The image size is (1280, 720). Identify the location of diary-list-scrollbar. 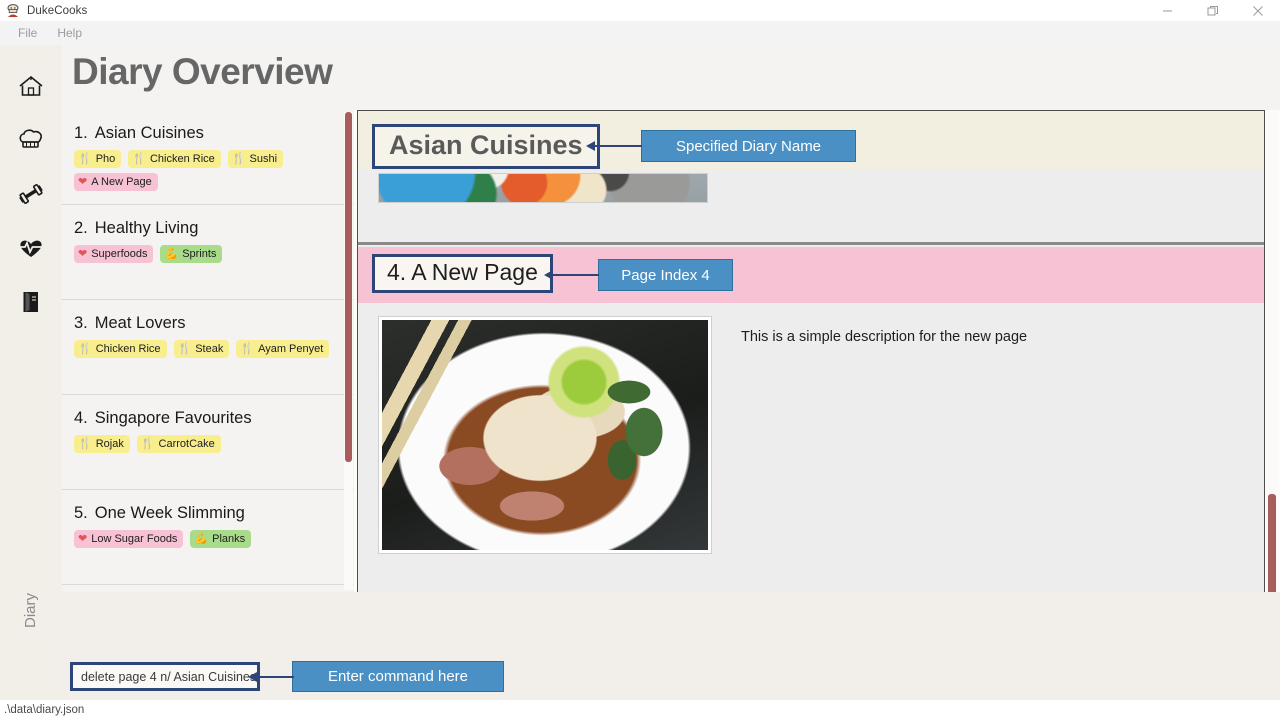
(348, 351).